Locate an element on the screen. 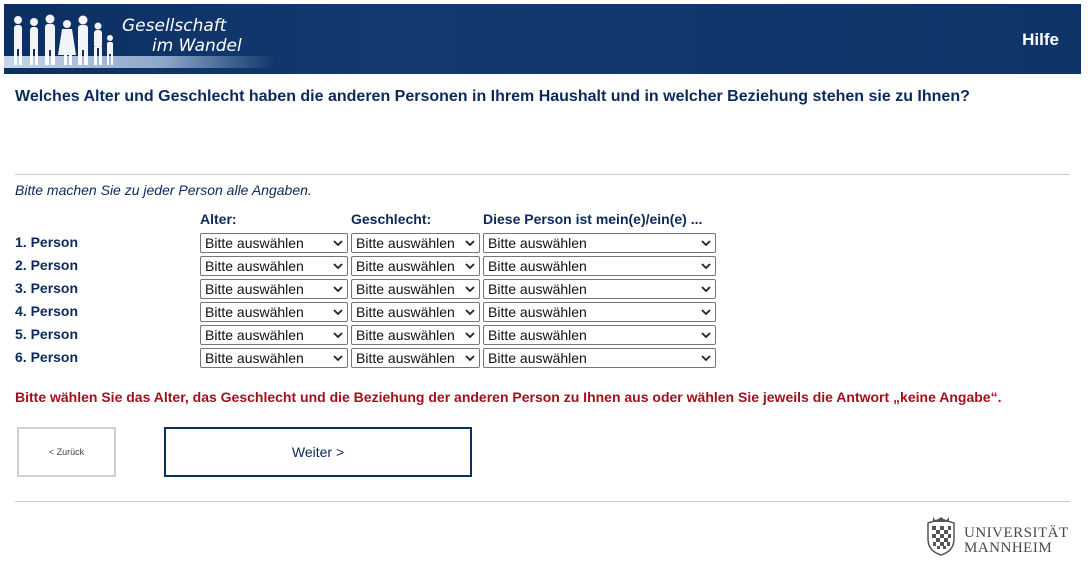  column-header-age: Alter: is located at coordinates (218, 219).